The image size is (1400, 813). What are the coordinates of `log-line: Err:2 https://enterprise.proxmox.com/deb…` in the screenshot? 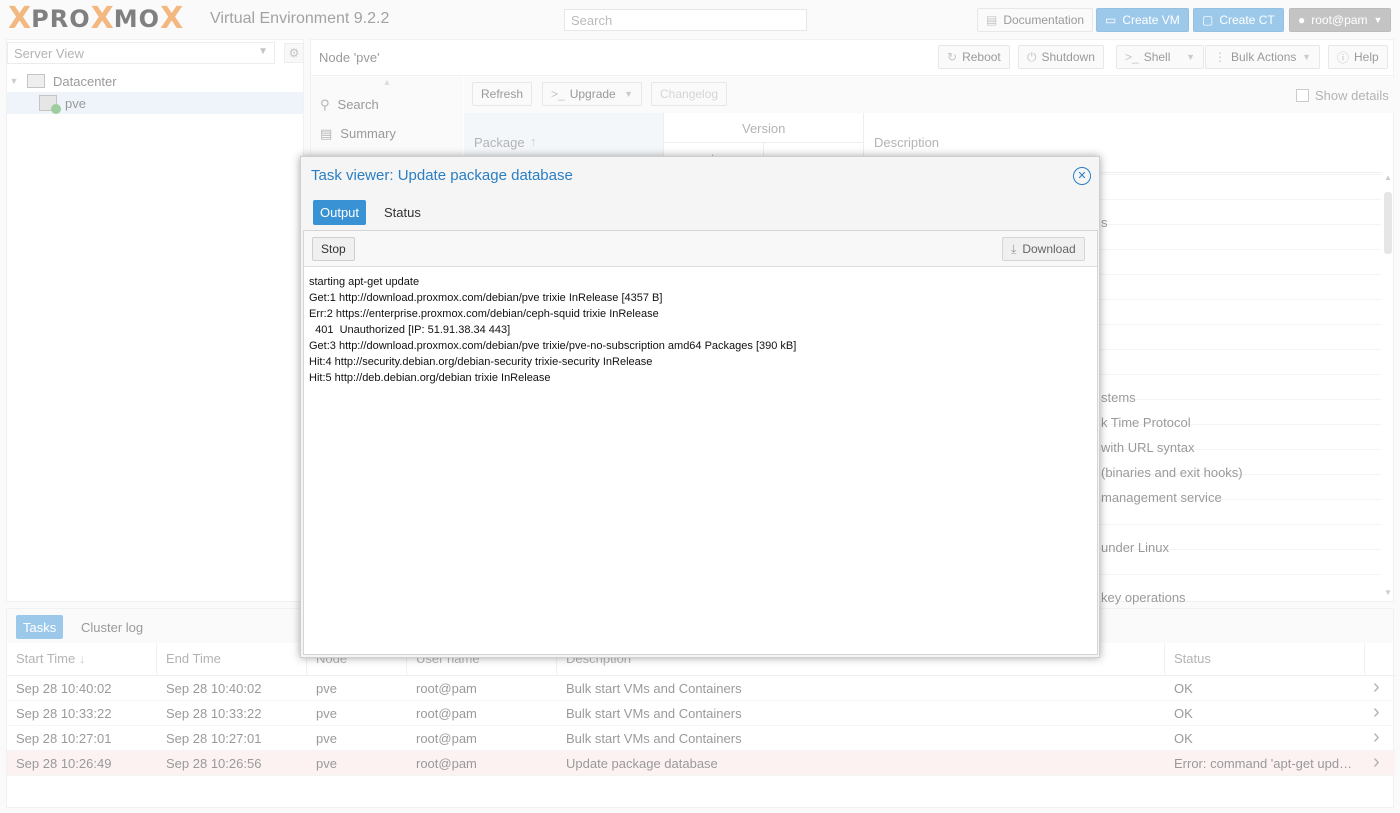 It's located at (484, 314).